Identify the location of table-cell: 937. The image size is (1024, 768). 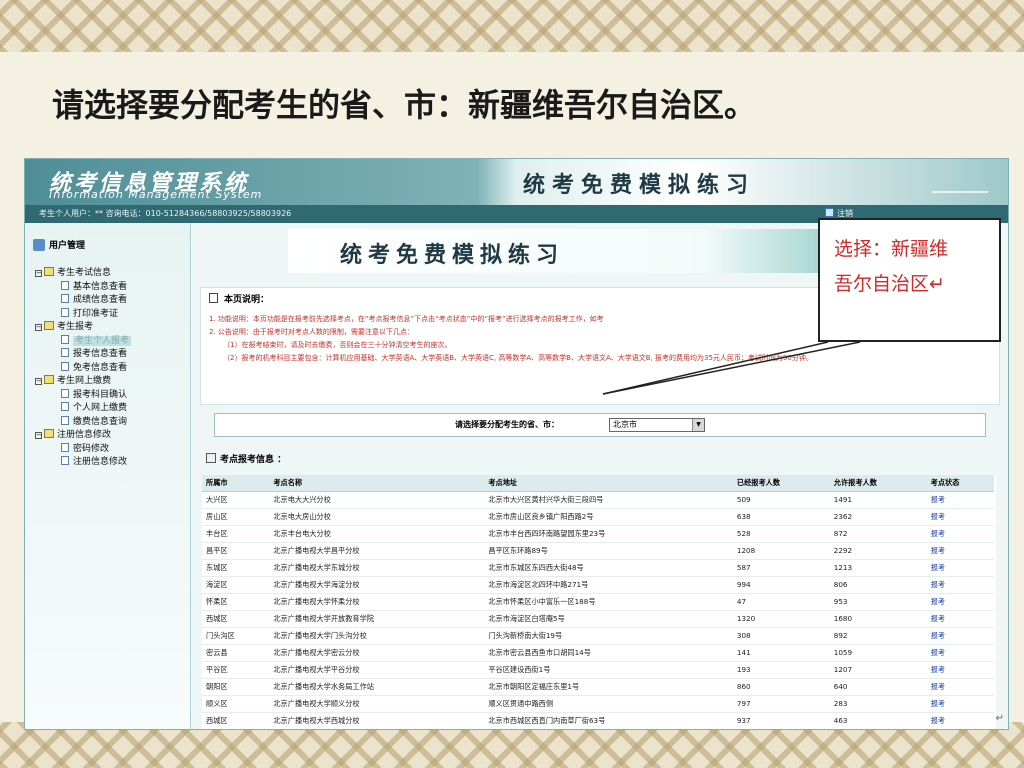
(781, 720).